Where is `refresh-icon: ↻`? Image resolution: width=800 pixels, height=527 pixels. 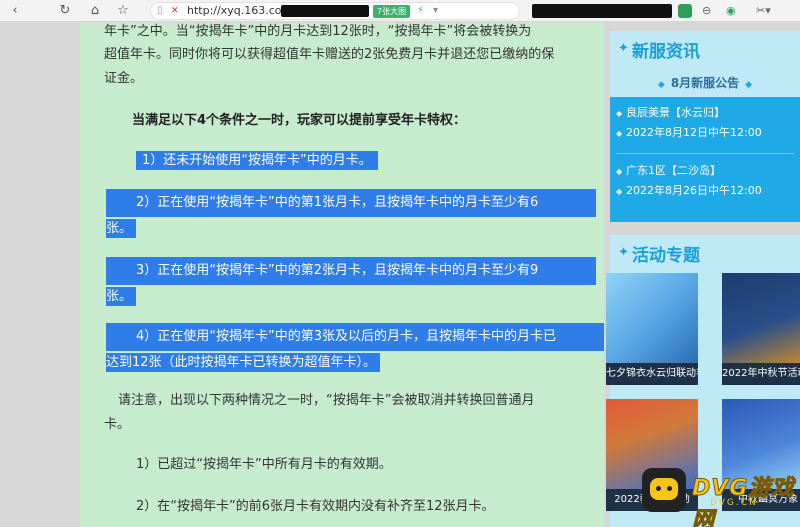 refresh-icon: ↻ is located at coordinates (65, 11).